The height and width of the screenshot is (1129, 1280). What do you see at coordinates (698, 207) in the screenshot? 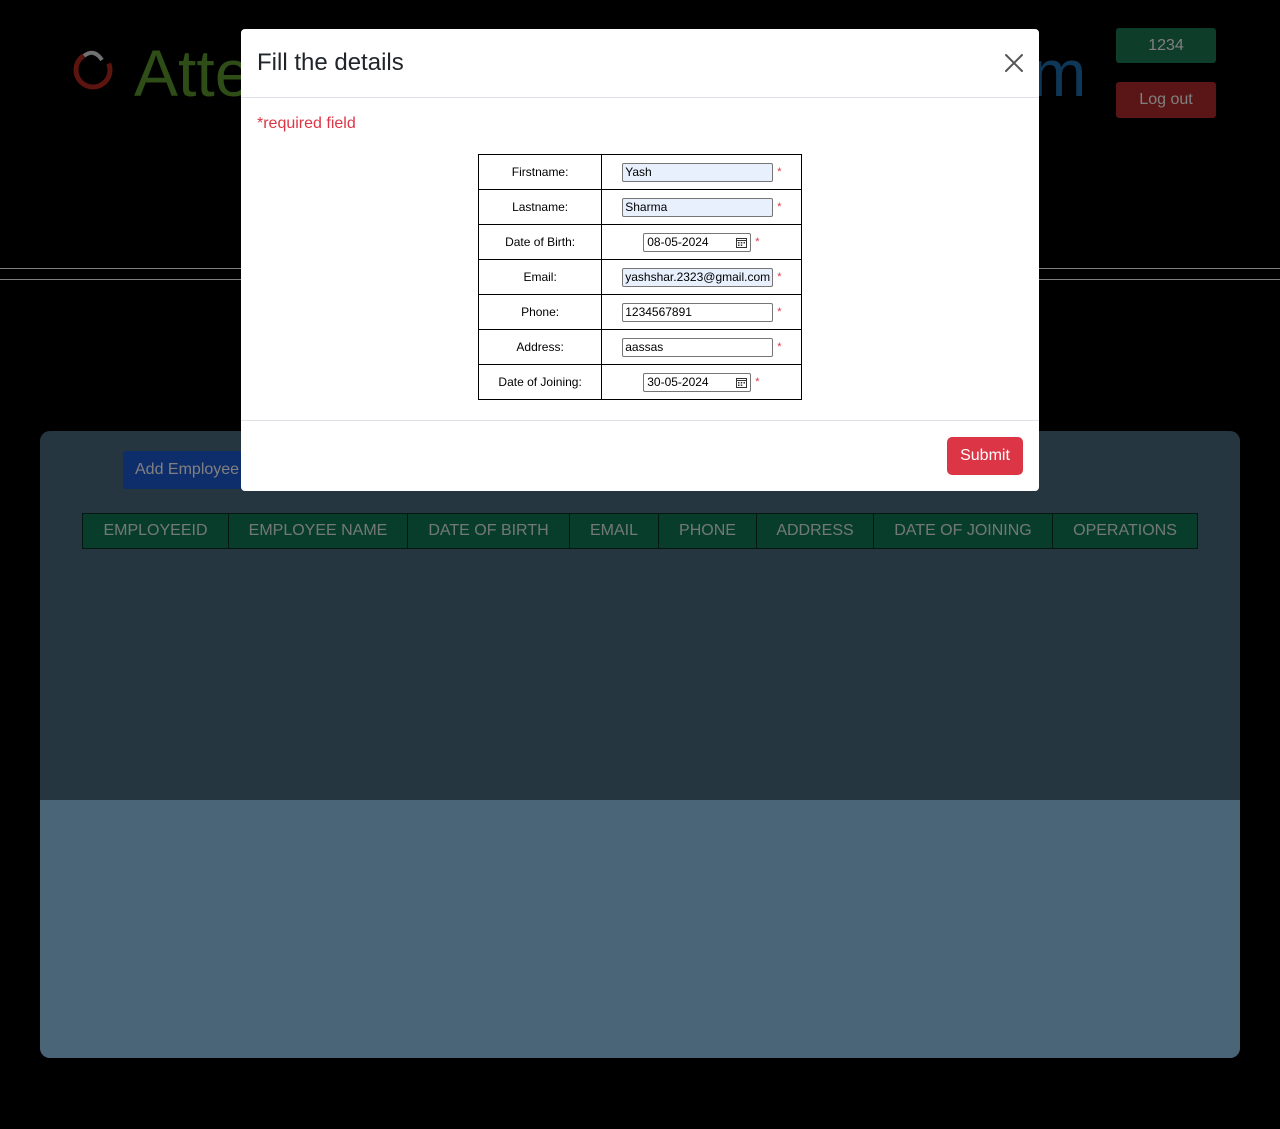
I see `lastname-input` at bounding box center [698, 207].